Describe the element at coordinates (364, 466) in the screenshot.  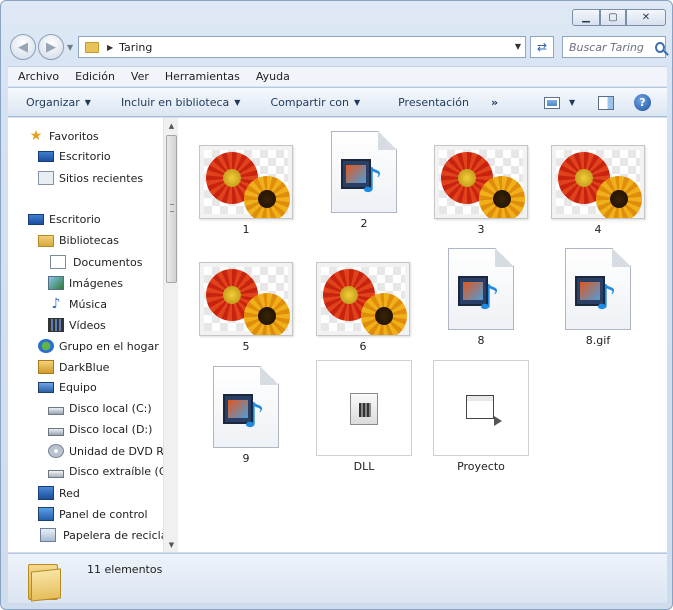
I see `file-name: DLL` at that location.